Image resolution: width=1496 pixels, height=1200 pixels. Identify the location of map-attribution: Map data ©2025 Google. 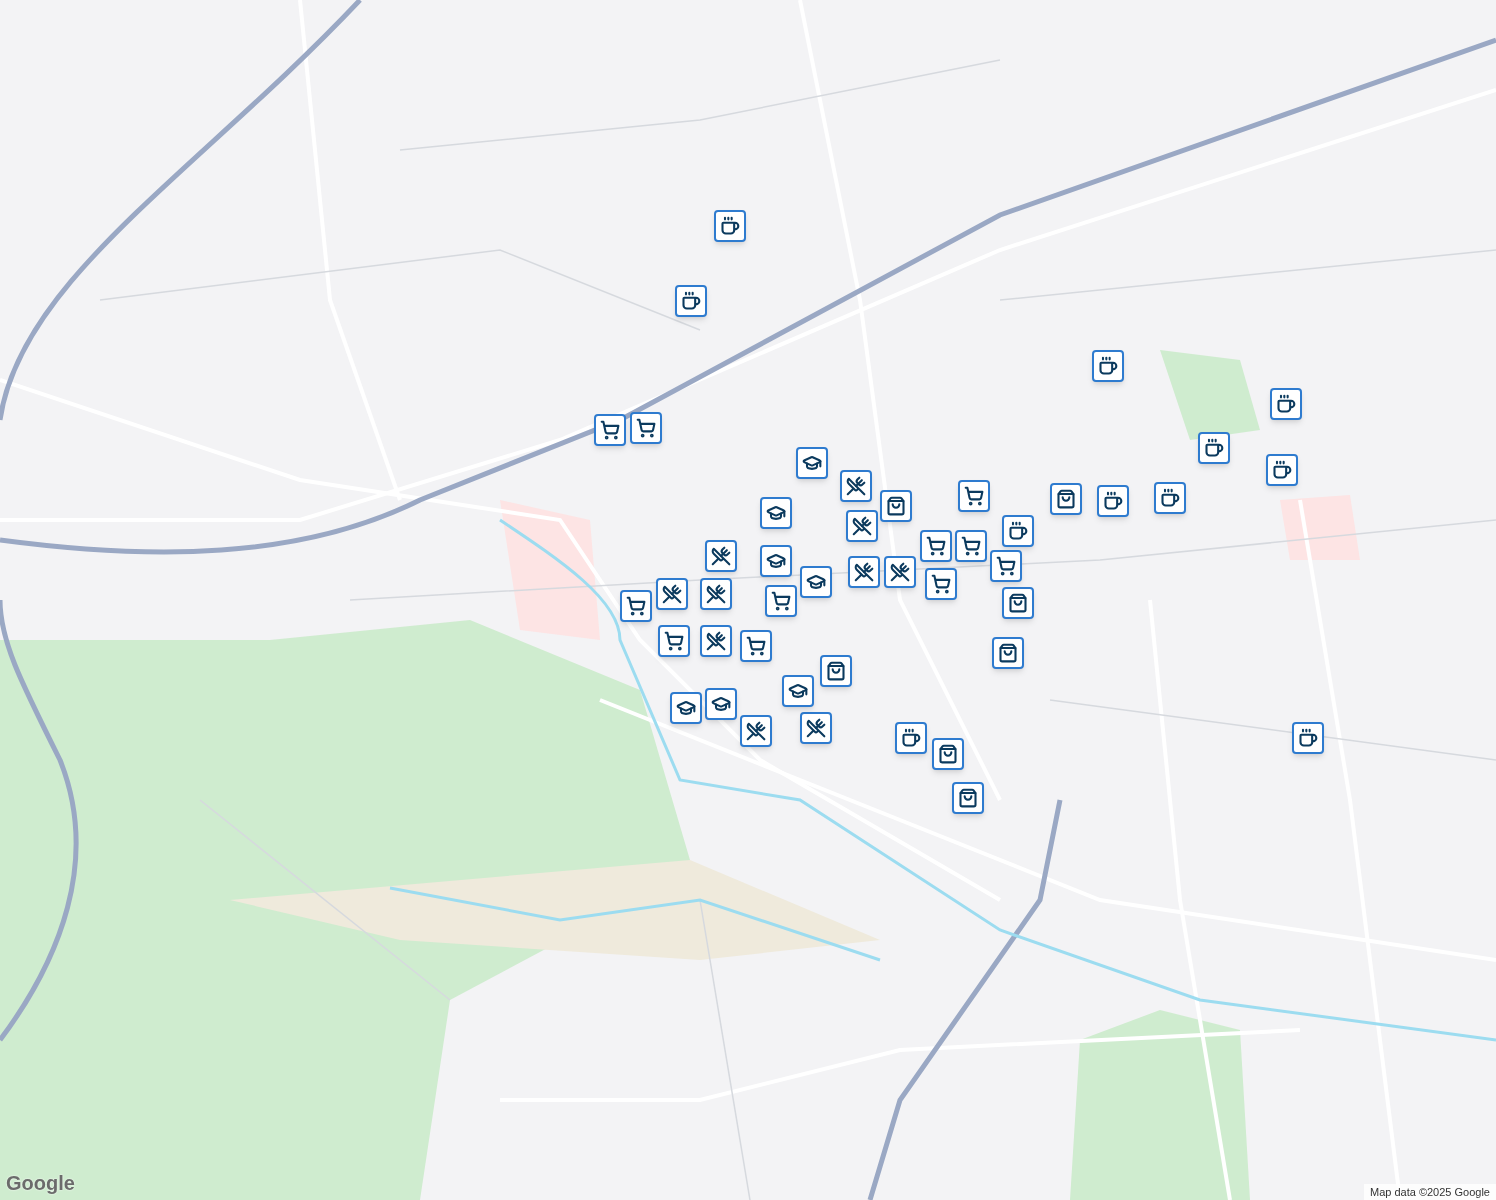
(1429, 1192).